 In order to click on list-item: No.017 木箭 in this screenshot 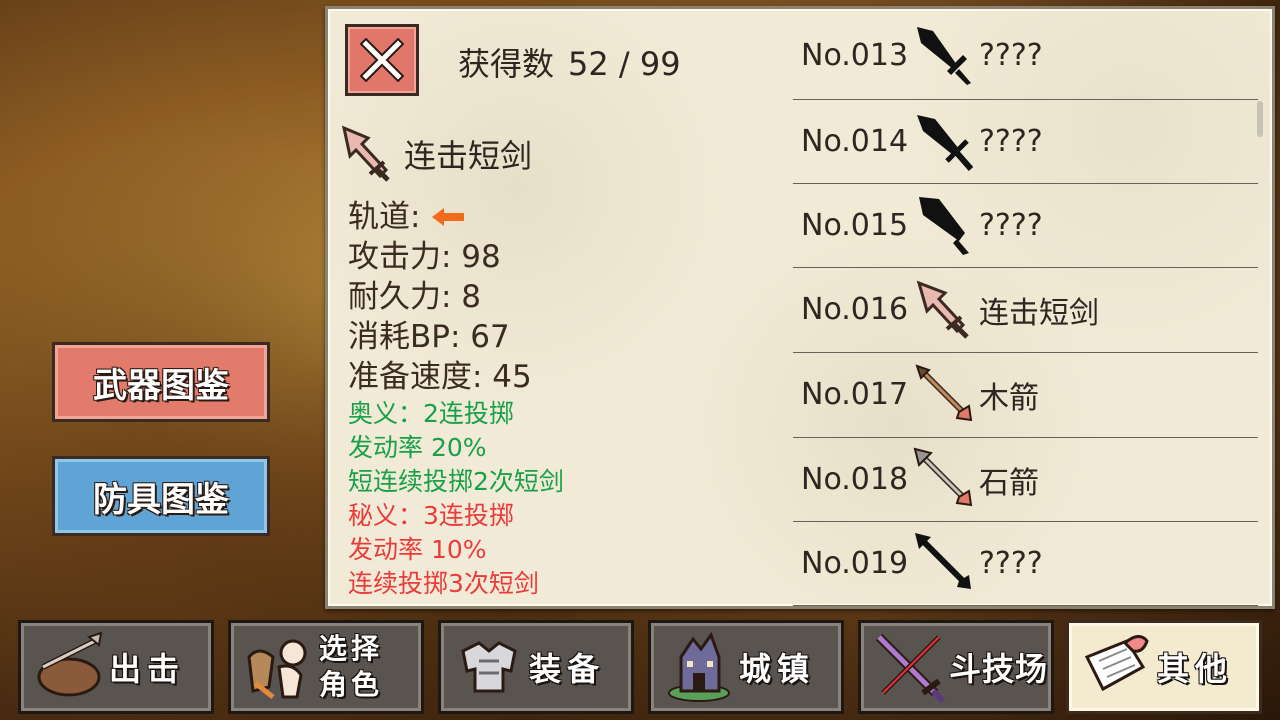, I will do `click(1025, 394)`.